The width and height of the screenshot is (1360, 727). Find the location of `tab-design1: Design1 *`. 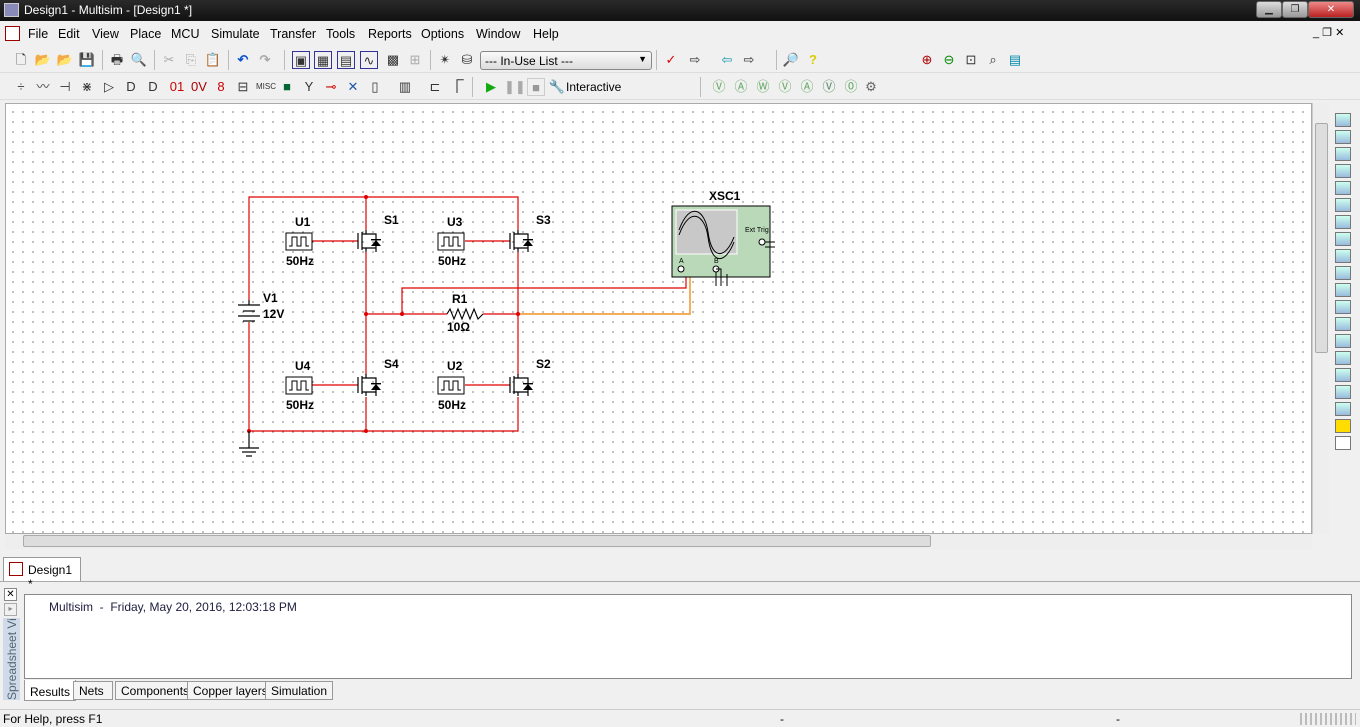

tab-design1: Design1 * is located at coordinates (42, 574).